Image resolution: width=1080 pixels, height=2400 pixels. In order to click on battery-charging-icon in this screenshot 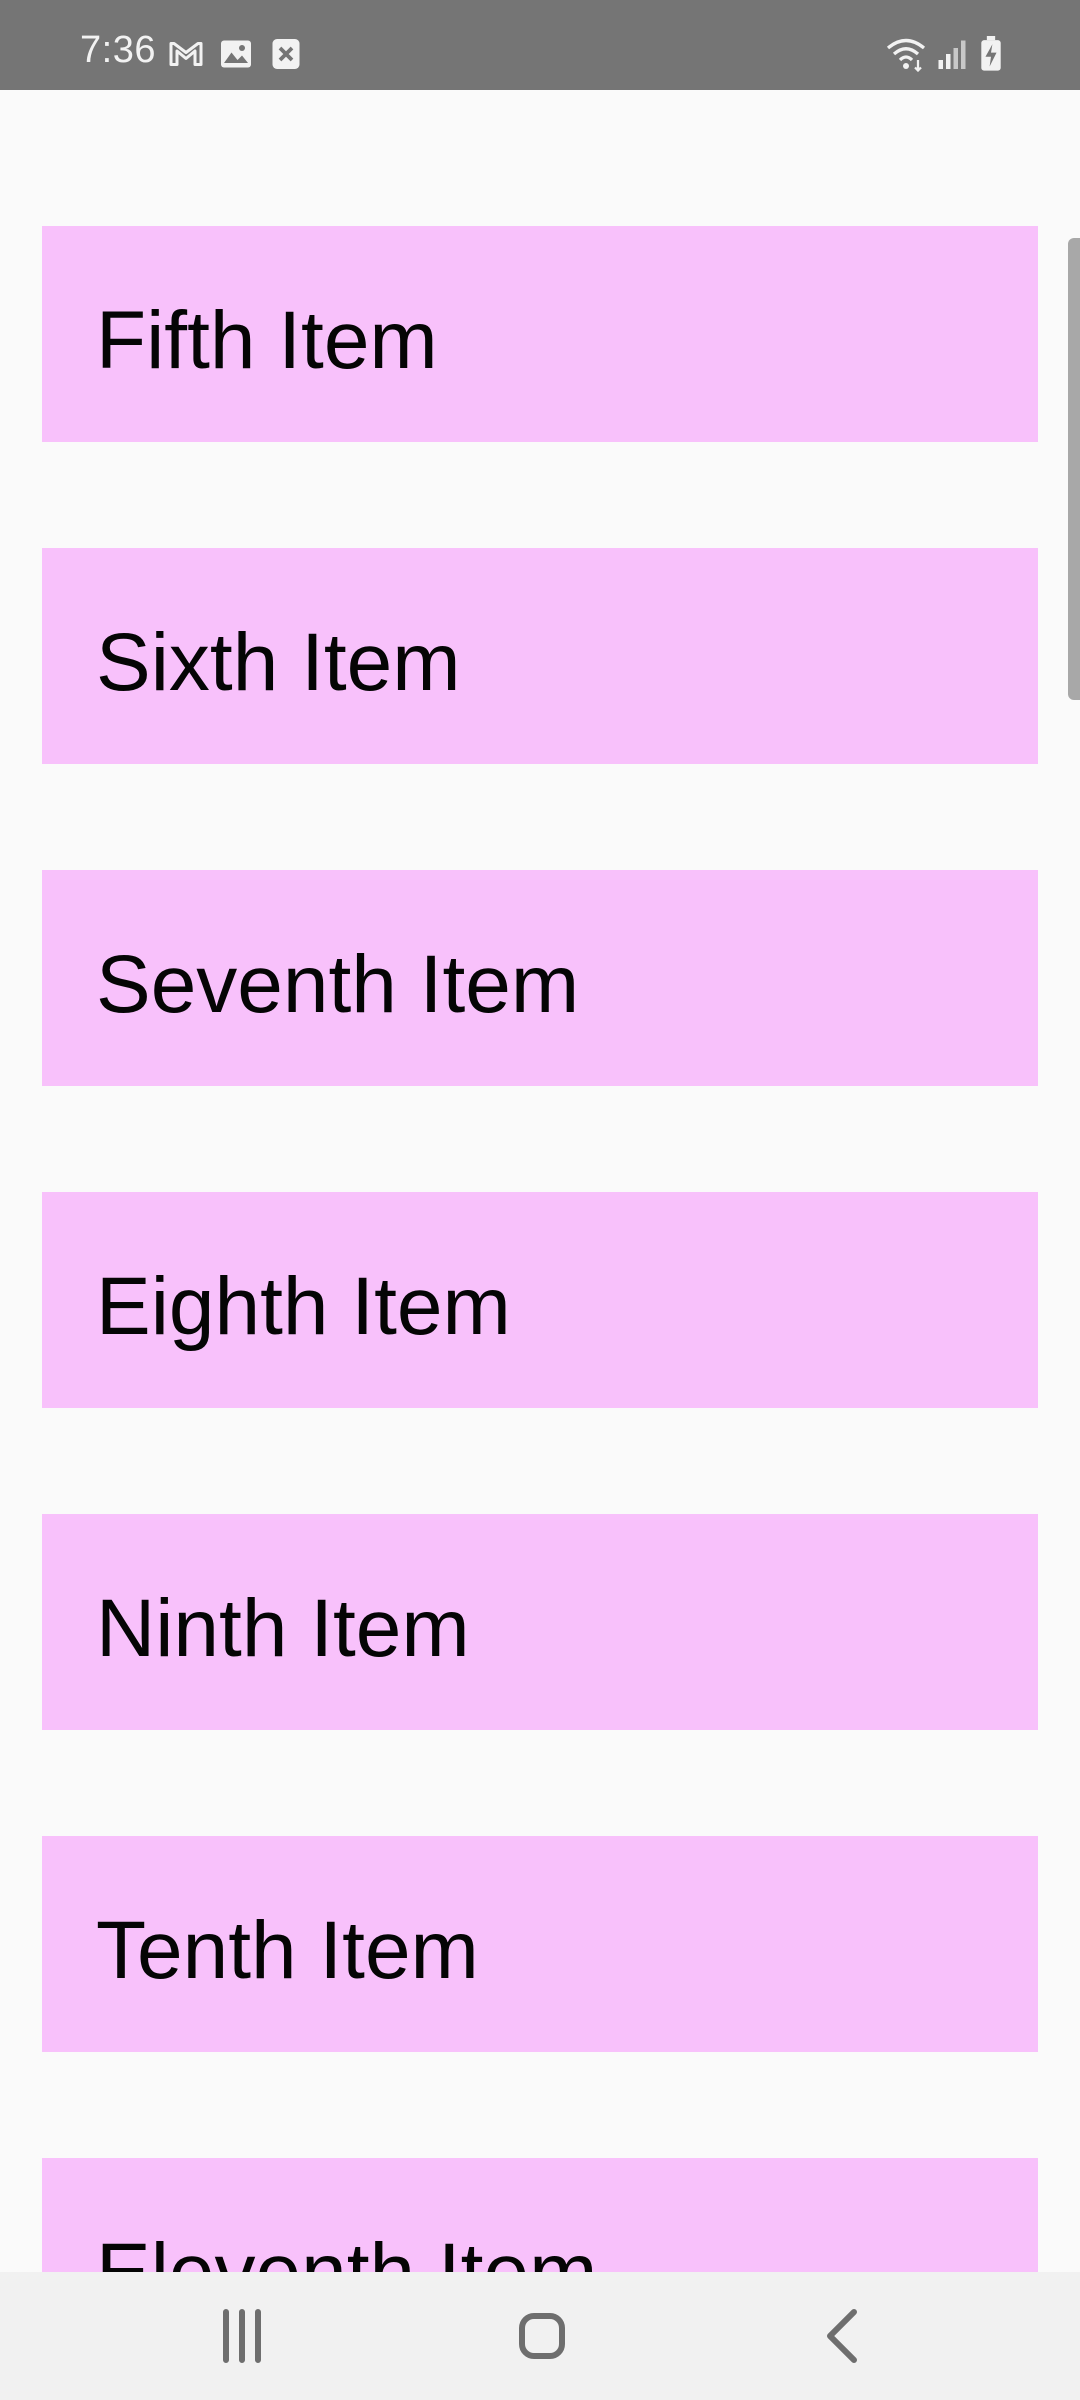, I will do `click(991, 54)`.